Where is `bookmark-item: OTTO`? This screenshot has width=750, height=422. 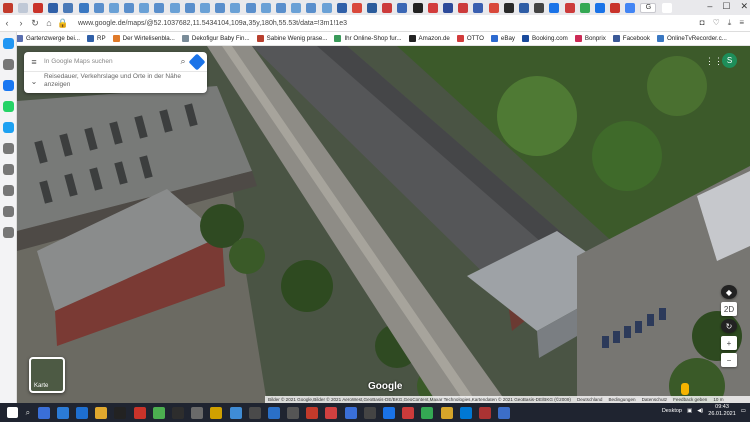 bookmark-item: OTTO is located at coordinates (470, 38).